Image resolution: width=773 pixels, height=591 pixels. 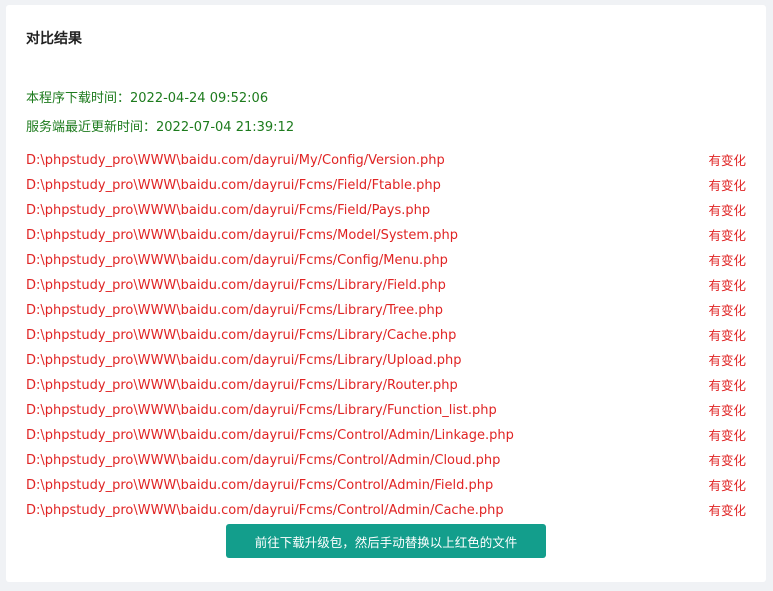 What do you see at coordinates (225, 127) in the screenshot?
I see `server-update-value: 2022-07-04 21:39:12` at bounding box center [225, 127].